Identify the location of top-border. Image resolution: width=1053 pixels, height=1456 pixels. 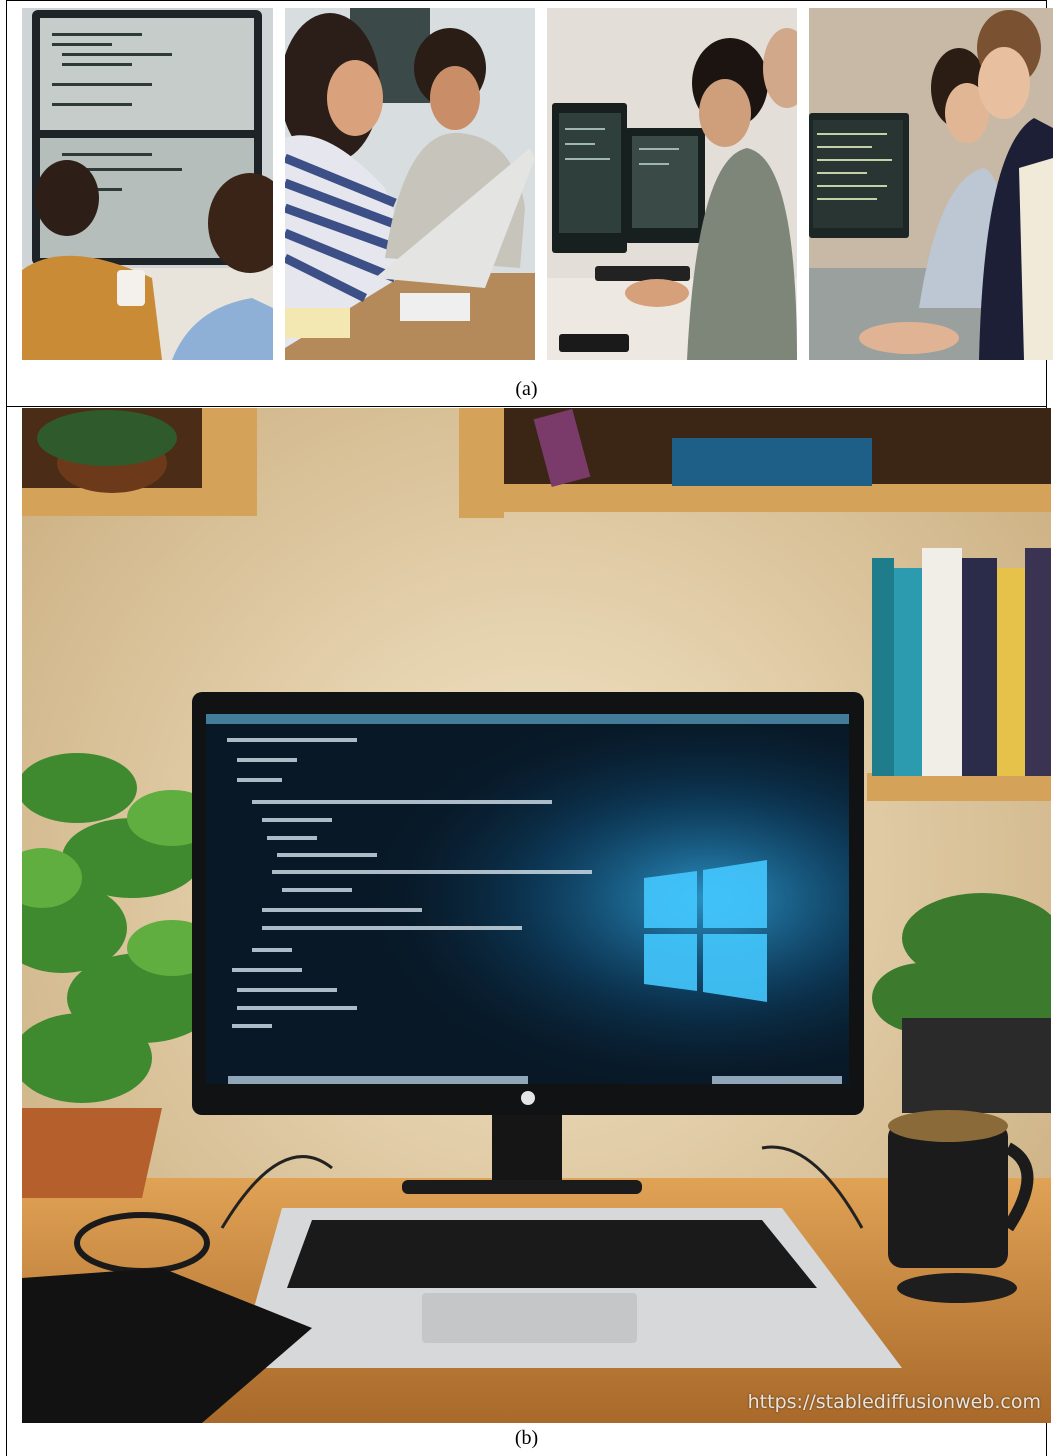
(526, 0).